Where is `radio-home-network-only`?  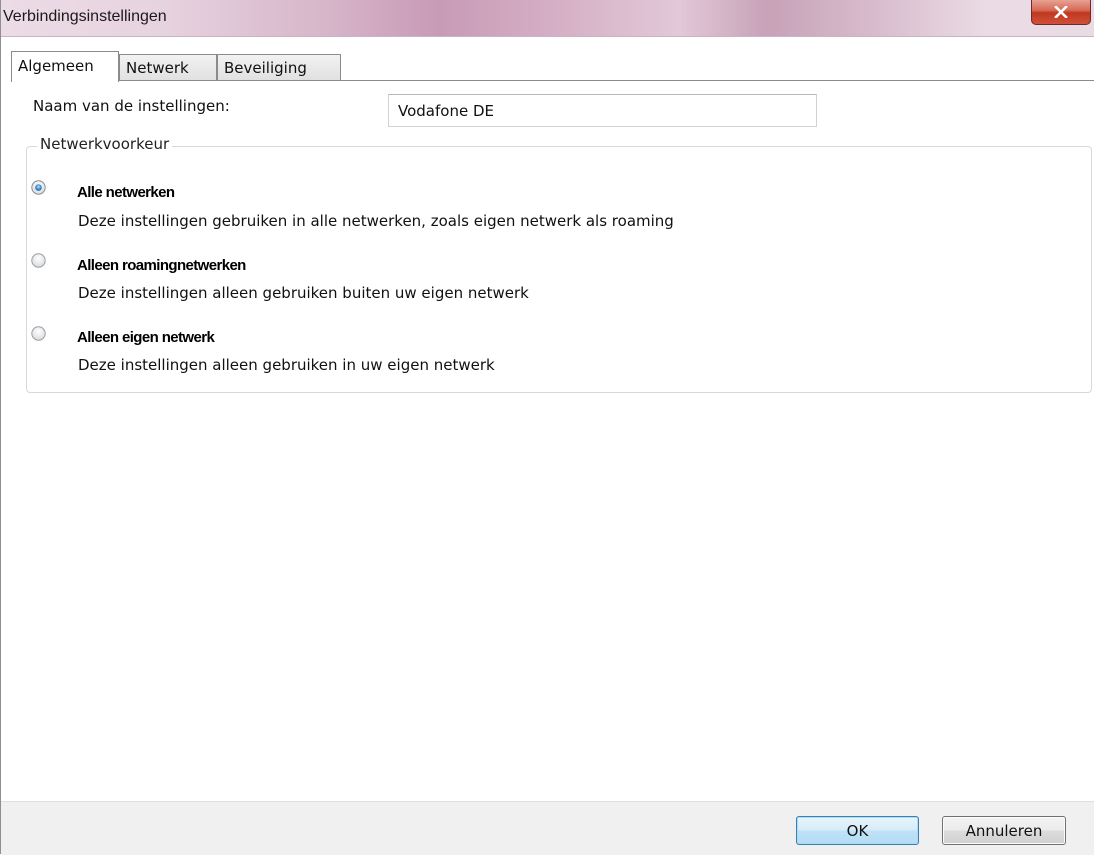
radio-home-network-only is located at coordinates (38, 333).